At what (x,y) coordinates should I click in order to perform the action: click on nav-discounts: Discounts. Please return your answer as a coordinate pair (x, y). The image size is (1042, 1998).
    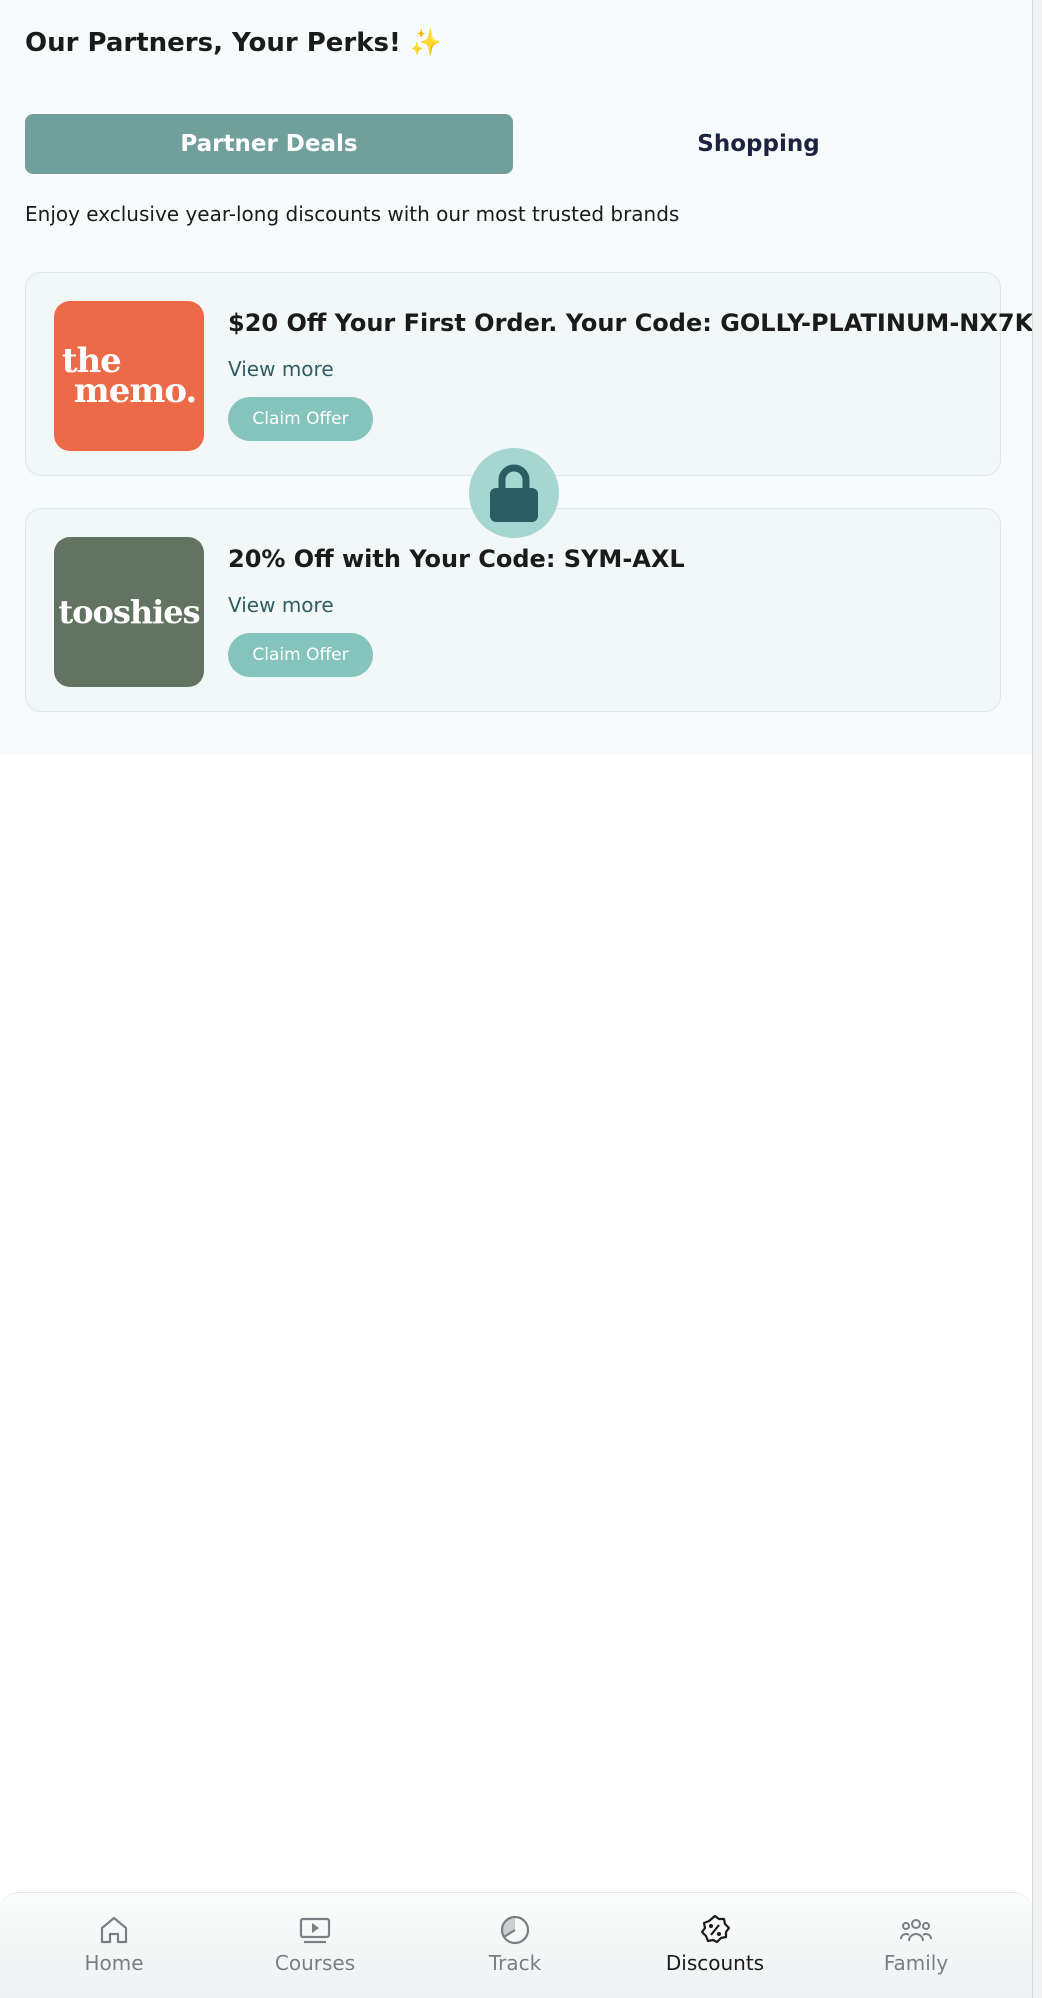
    Looking at the image, I should click on (715, 1950).